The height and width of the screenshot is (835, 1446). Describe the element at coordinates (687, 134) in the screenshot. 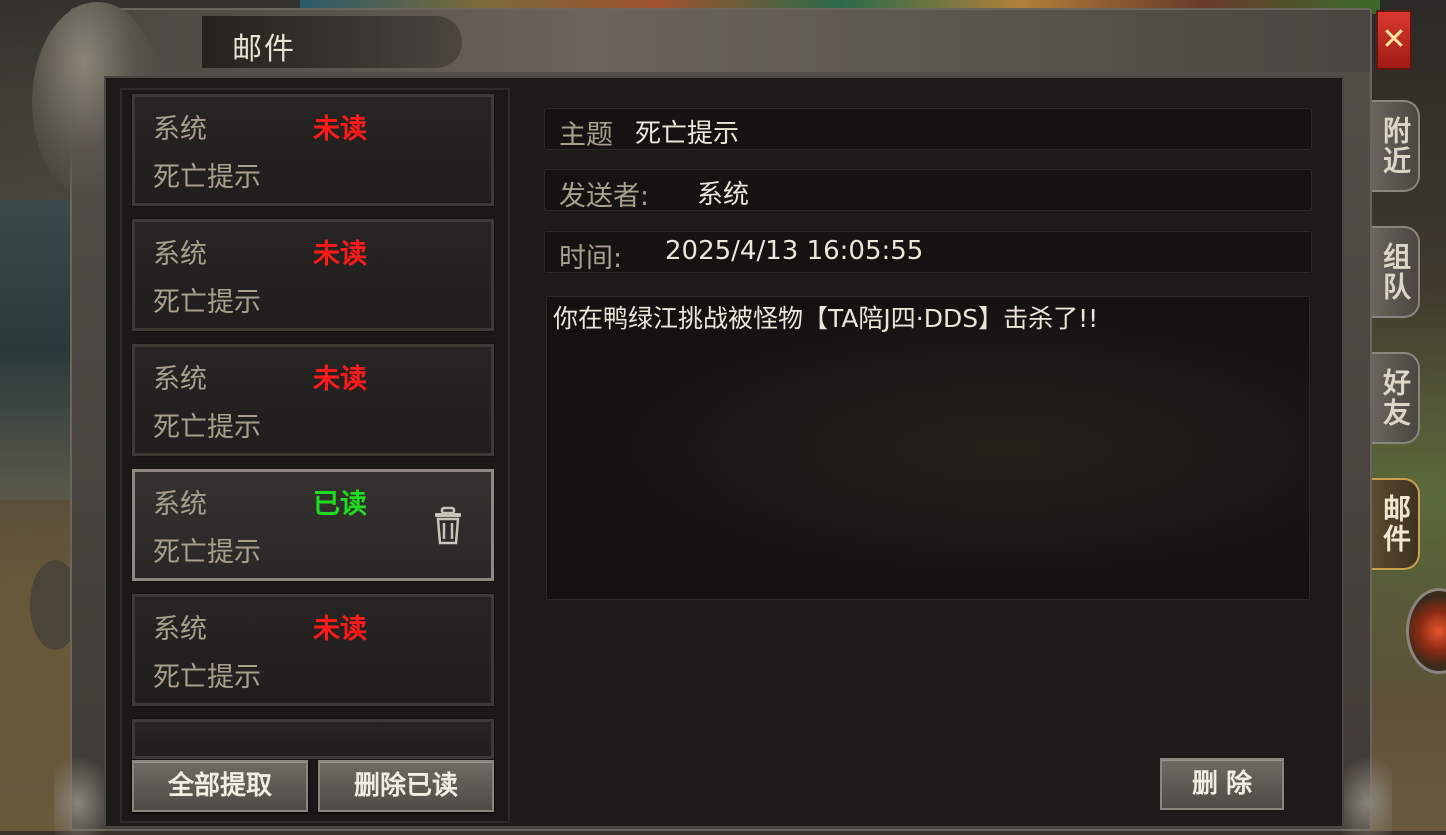

I see `subject-value: 死亡提示` at that location.